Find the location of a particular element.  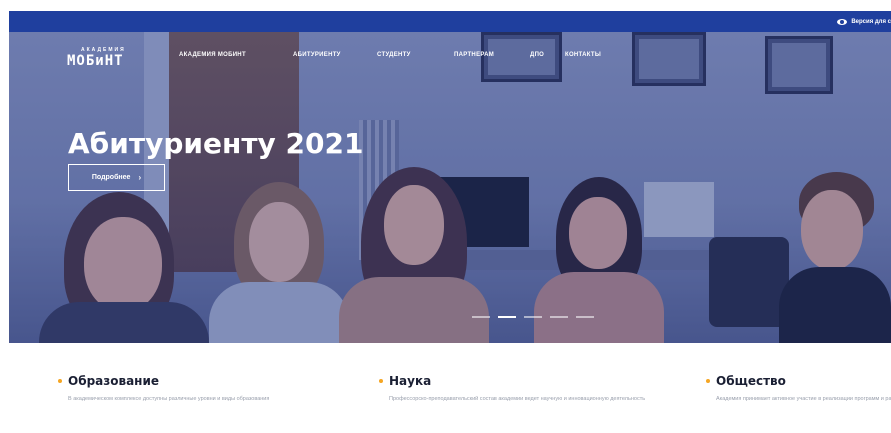

logo: АКАДЕМИЯ МОБиНТ is located at coordinates (102, 58).